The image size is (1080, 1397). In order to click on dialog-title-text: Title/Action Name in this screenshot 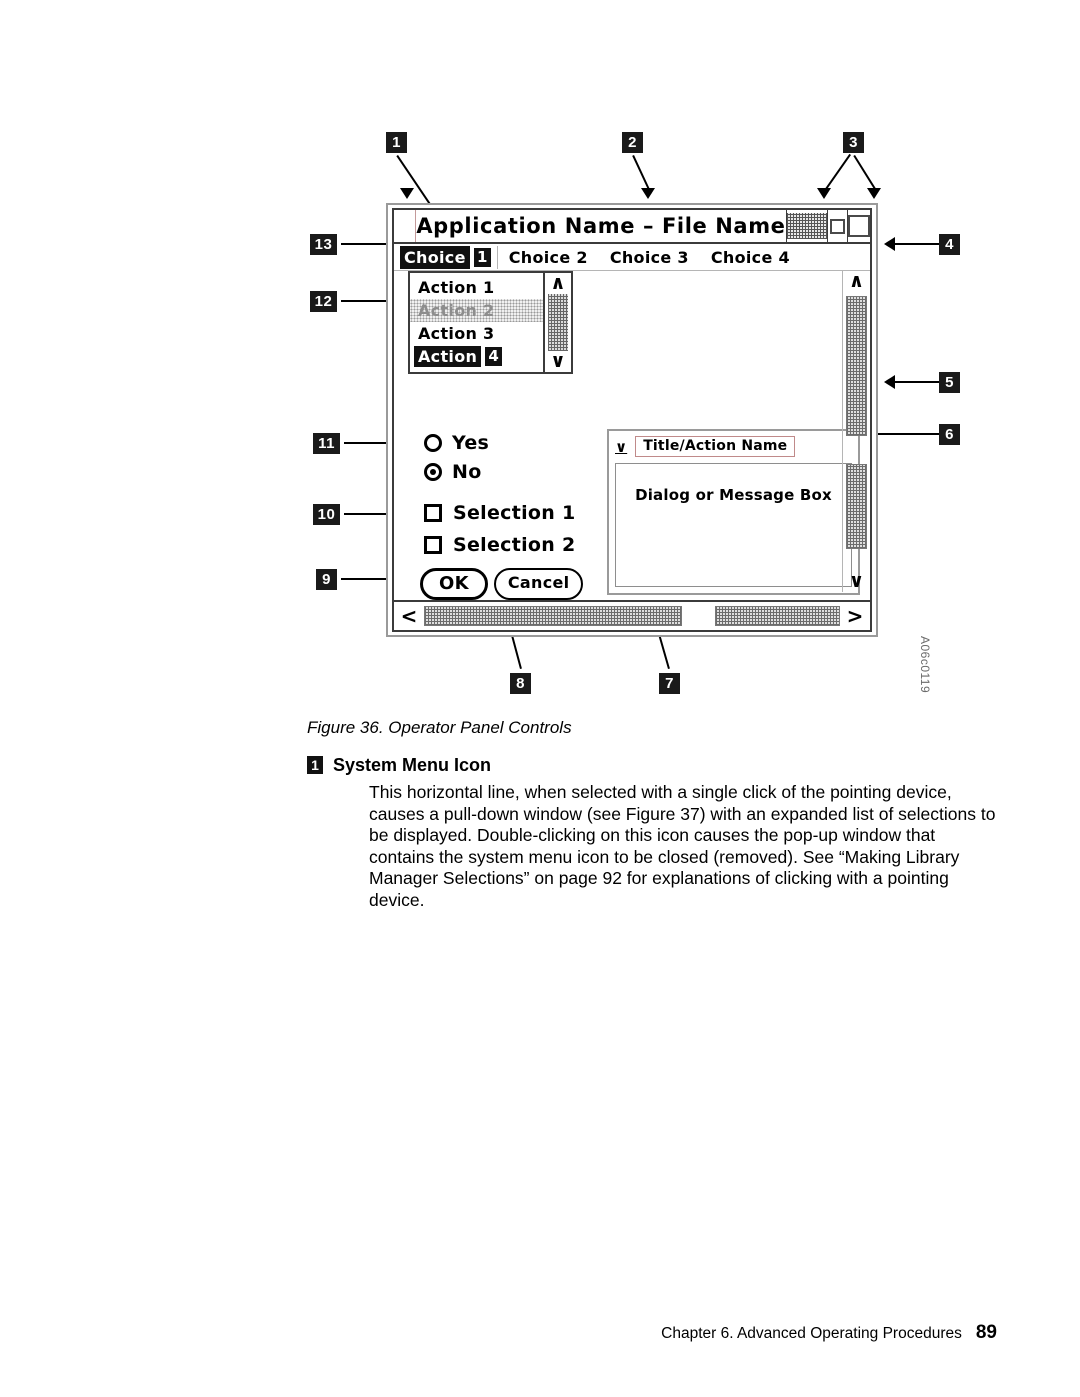, I will do `click(715, 446)`.